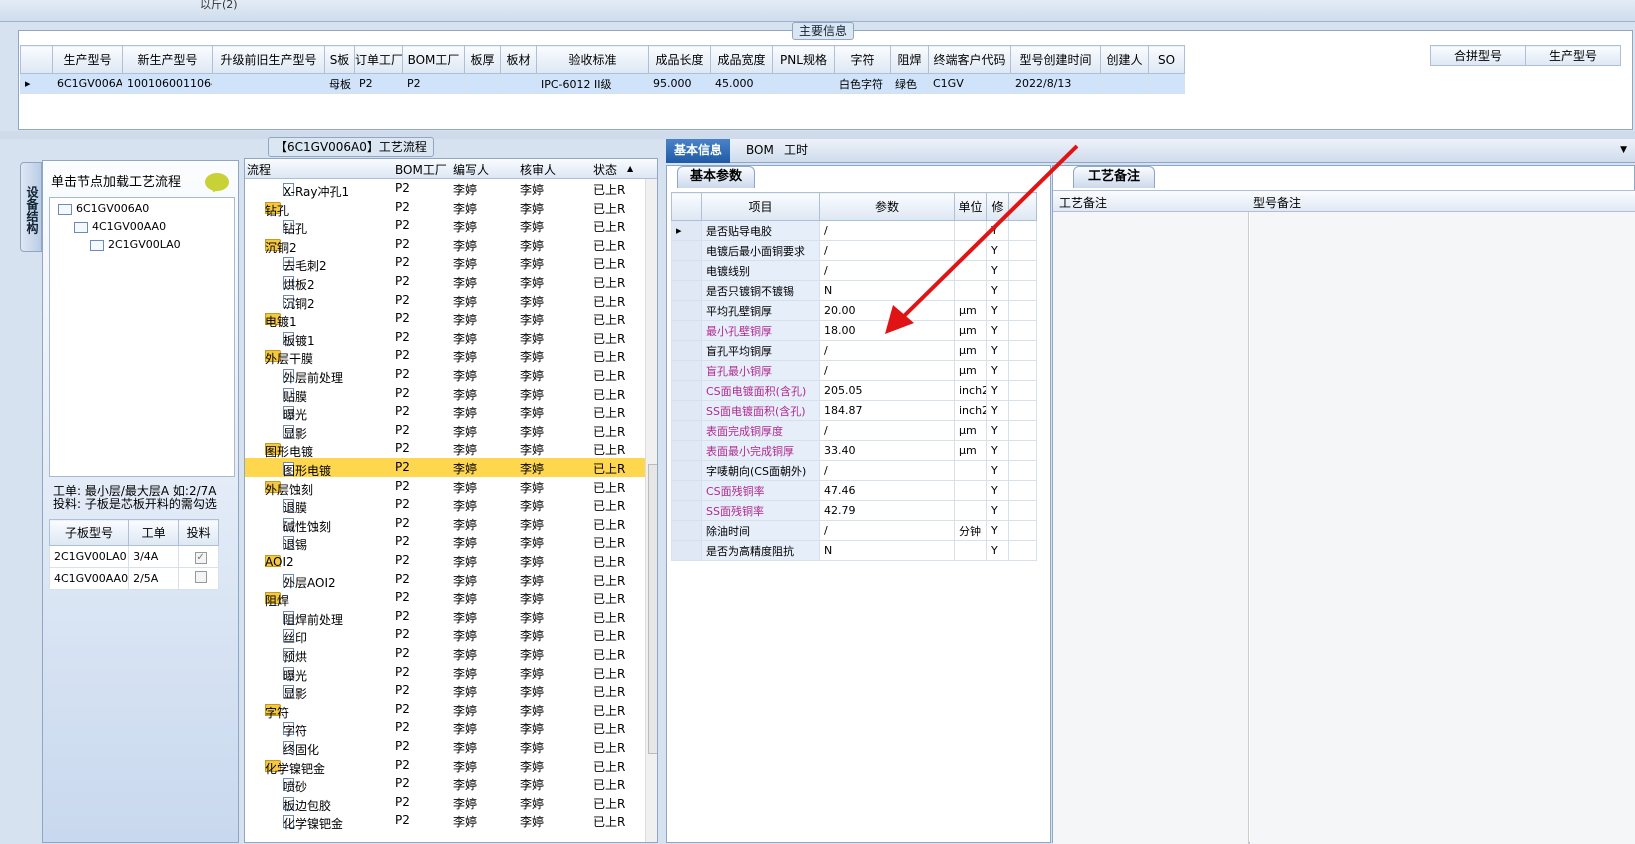 The image size is (1635, 844). What do you see at coordinates (909, 83) in the screenshot?
I see `main-cell: 绿色` at bounding box center [909, 83].